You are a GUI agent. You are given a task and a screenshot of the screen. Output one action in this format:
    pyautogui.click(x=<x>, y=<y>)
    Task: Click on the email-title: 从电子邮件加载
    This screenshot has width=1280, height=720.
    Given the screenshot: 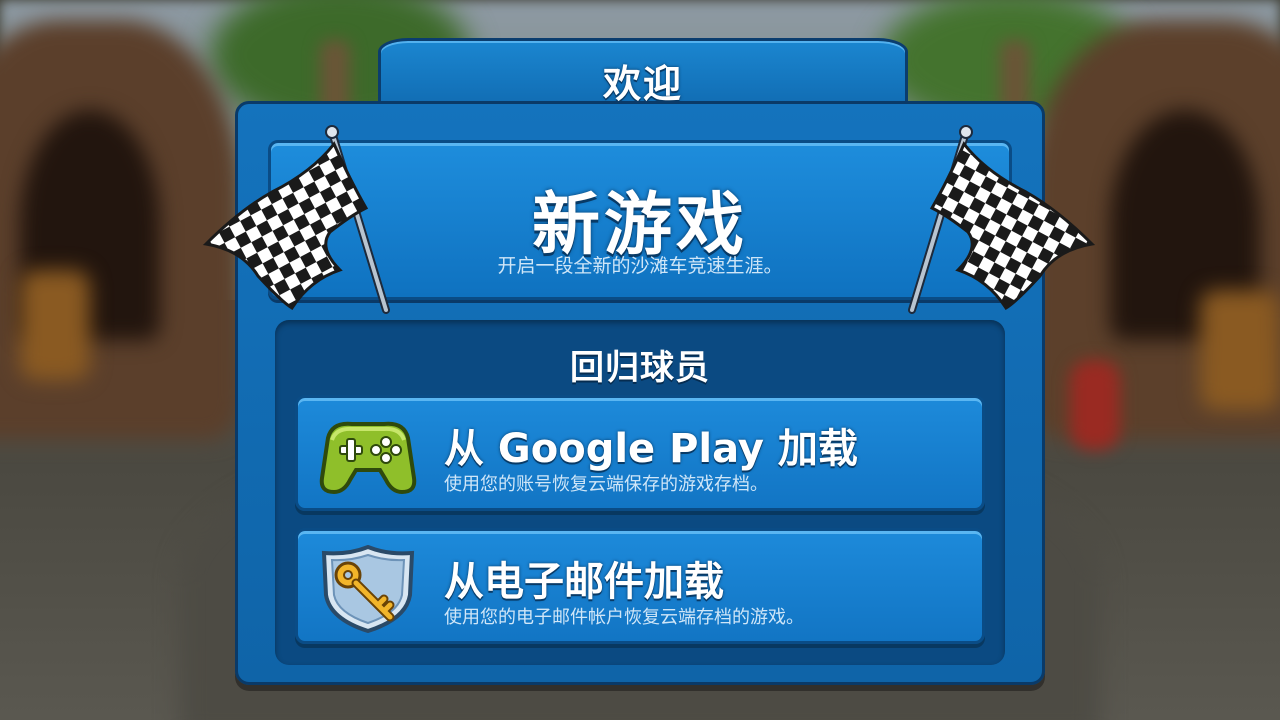 What is the action you would take?
    pyautogui.click(x=584, y=582)
    